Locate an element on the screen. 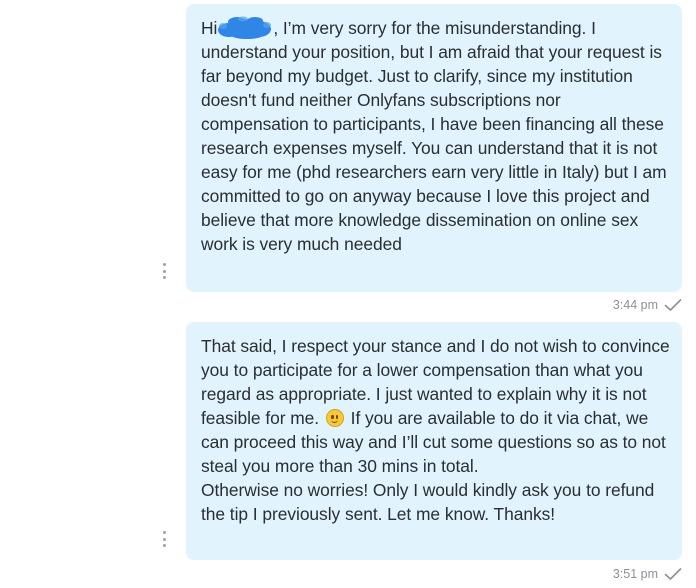 The width and height of the screenshot is (696, 588). message-meta: 3:51 pm is located at coordinates (647, 574).